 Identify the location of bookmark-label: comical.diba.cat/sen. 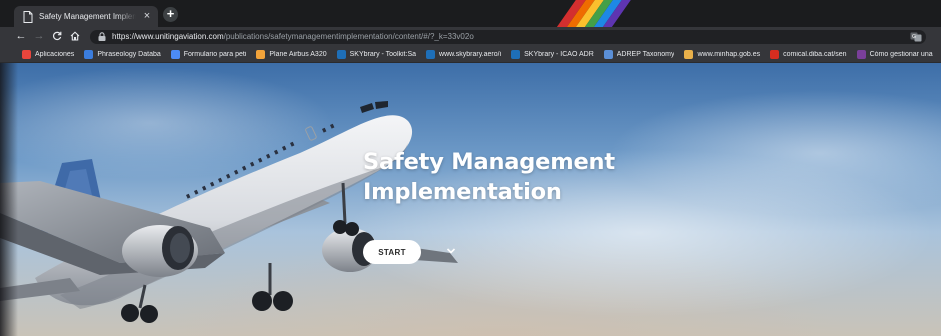
(815, 54).